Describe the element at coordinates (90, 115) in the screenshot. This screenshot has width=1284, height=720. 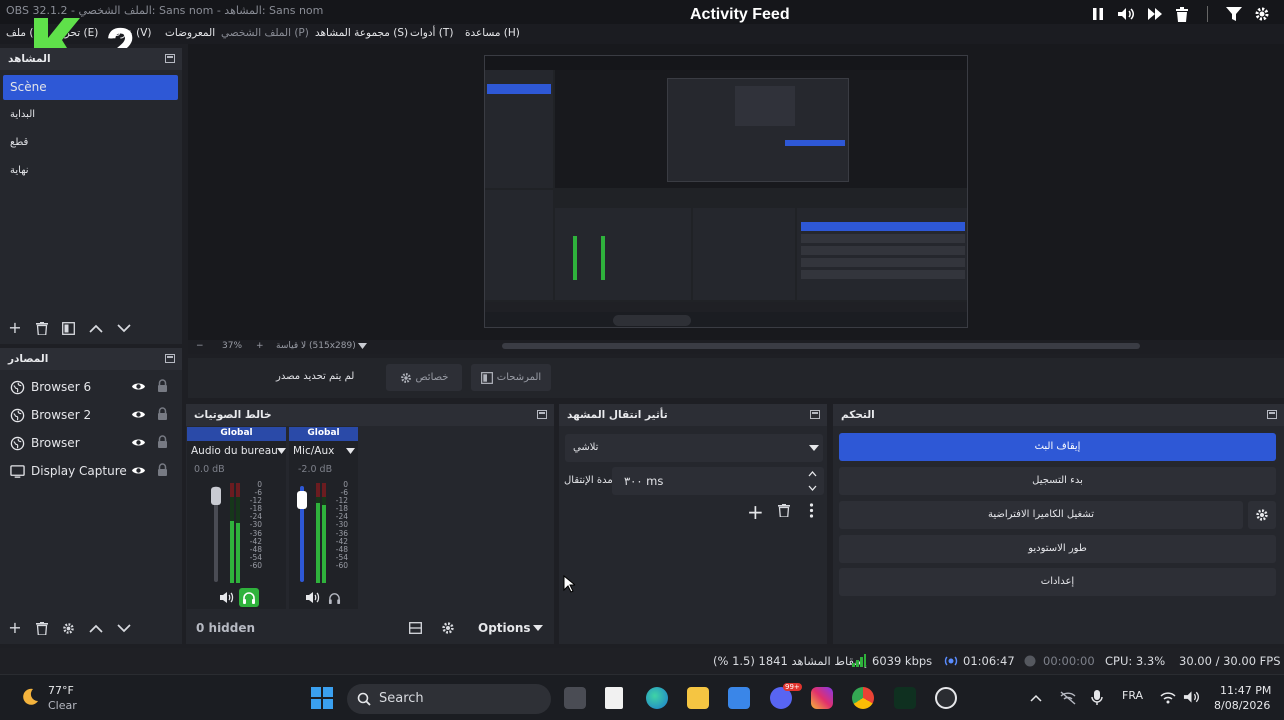
I see `scene-item-start: البداية` at that location.